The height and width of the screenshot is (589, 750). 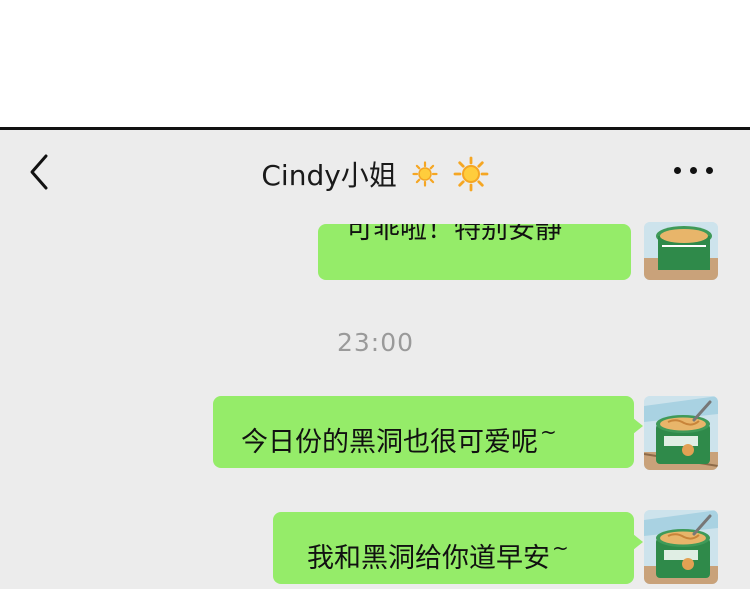 I want to click on more-dots-icon, so click(x=677, y=170).